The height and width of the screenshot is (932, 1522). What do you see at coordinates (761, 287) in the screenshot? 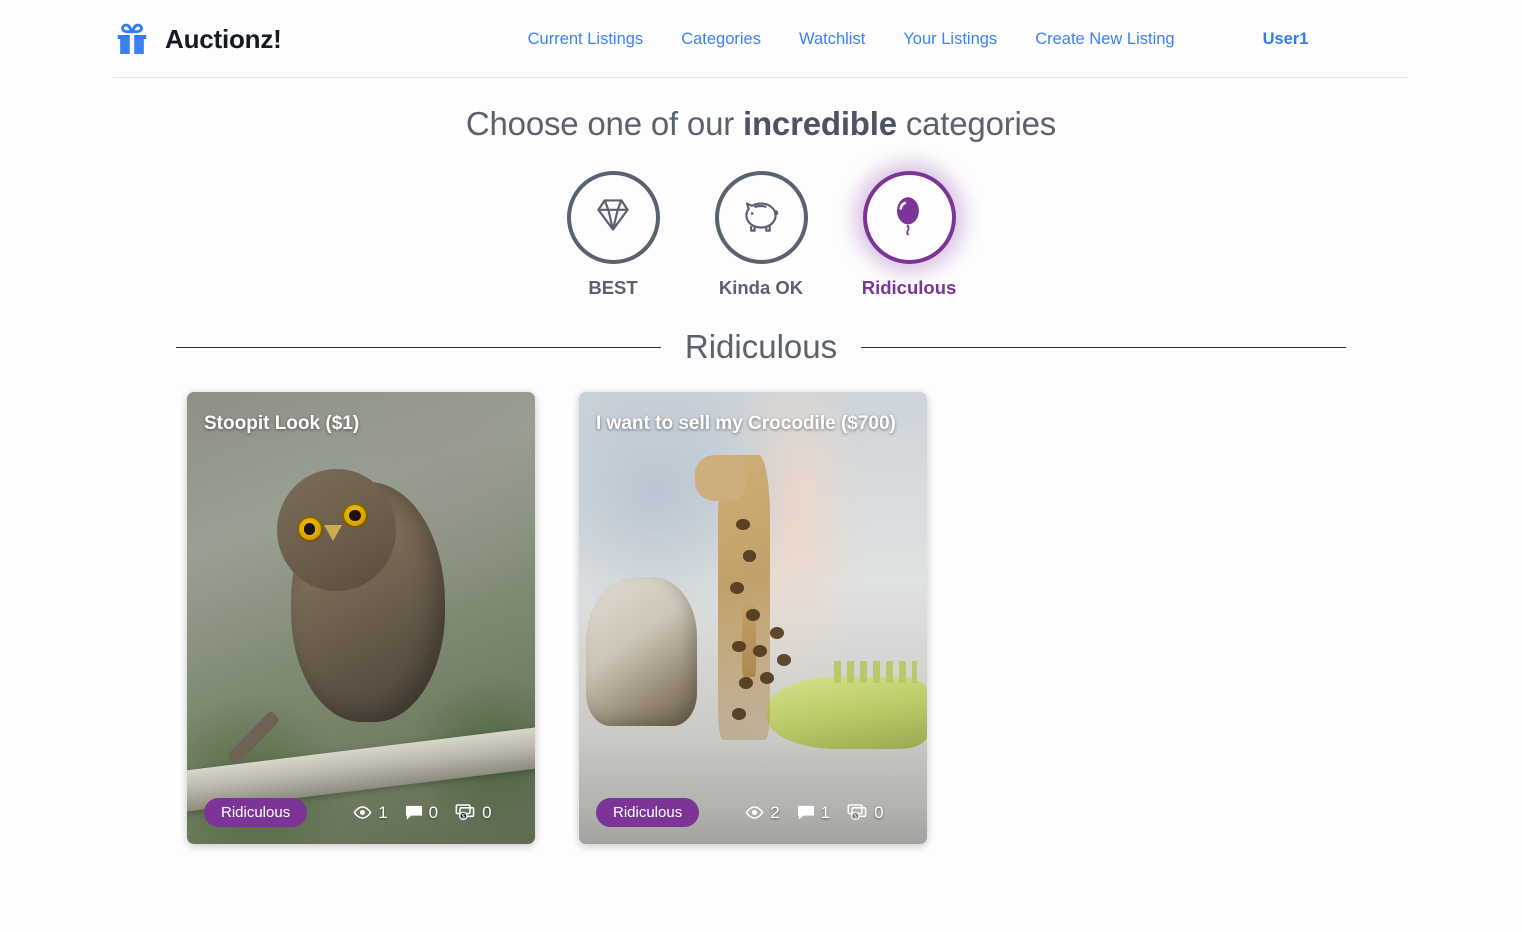
I see `category-label-kinda-ok: Kinda OK` at bounding box center [761, 287].